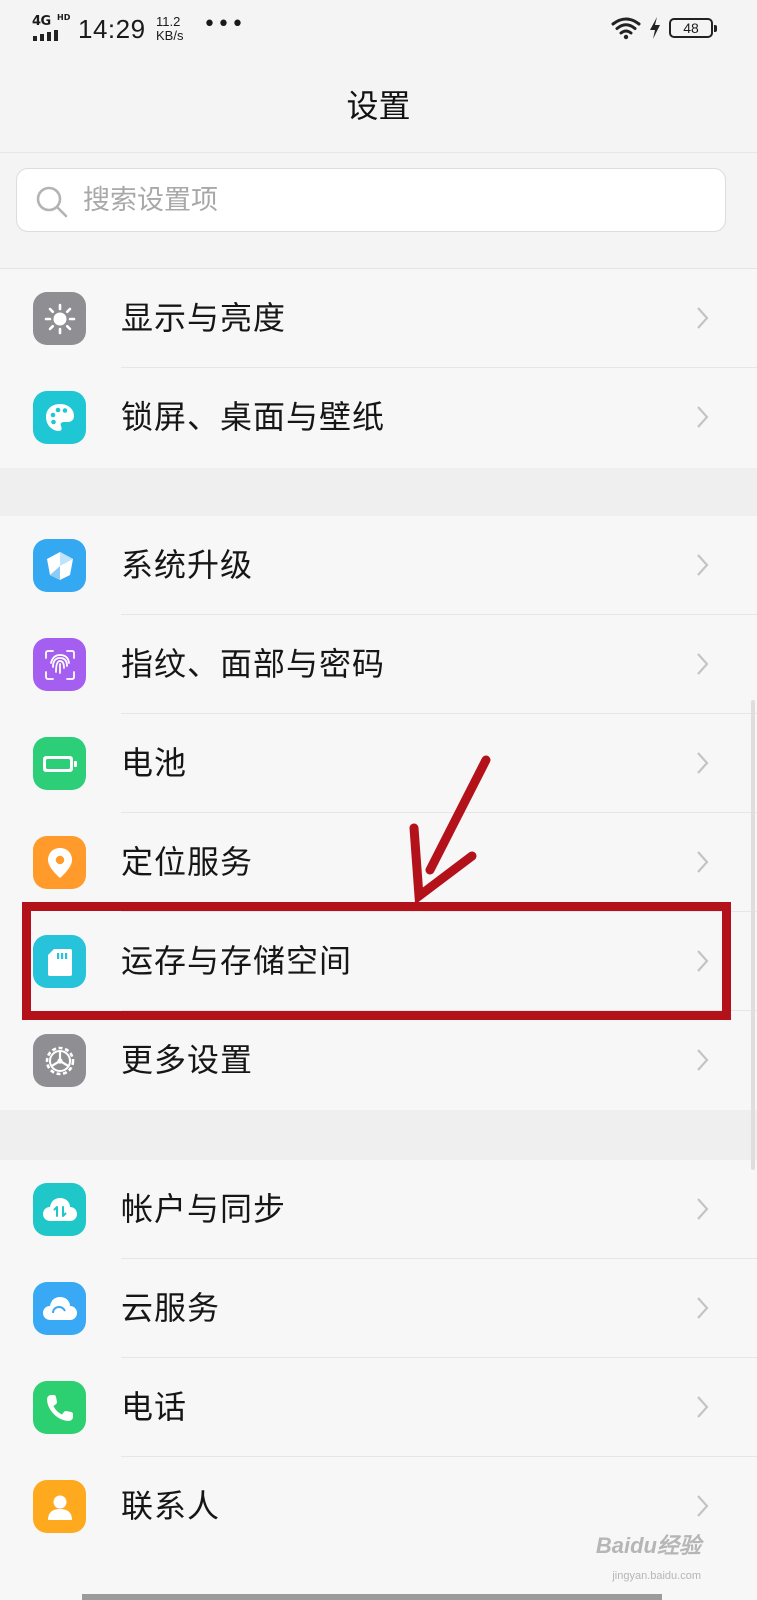 This screenshot has width=757, height=1600. What do you see at coordinates (171, 1308) in the screenshot?
I see `settings-item-label: 云服务` at bounding box center [171, 1308].